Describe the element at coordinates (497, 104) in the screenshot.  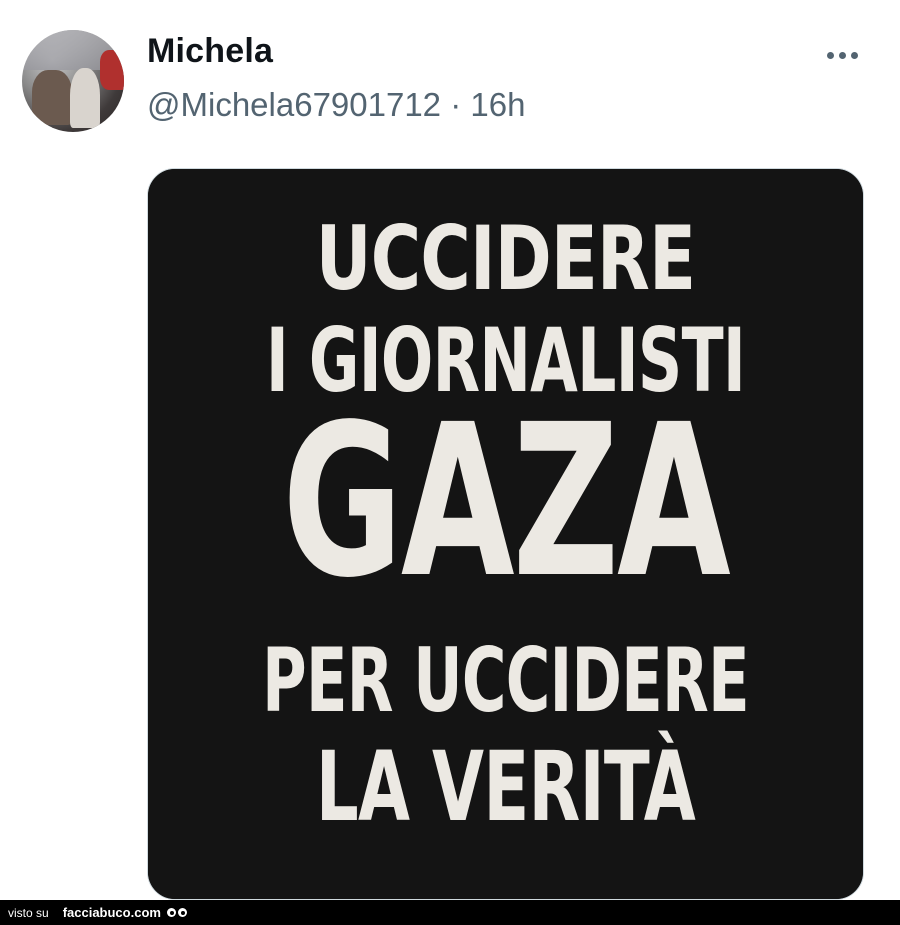
I see `timestamp: 16h` at that location.